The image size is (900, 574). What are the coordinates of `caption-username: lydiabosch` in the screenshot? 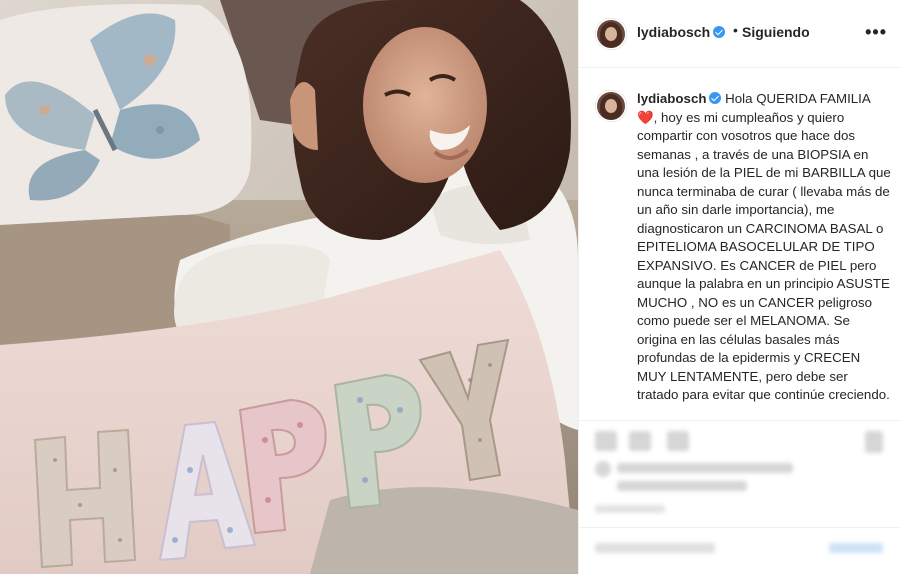 It's located at (671, 98).